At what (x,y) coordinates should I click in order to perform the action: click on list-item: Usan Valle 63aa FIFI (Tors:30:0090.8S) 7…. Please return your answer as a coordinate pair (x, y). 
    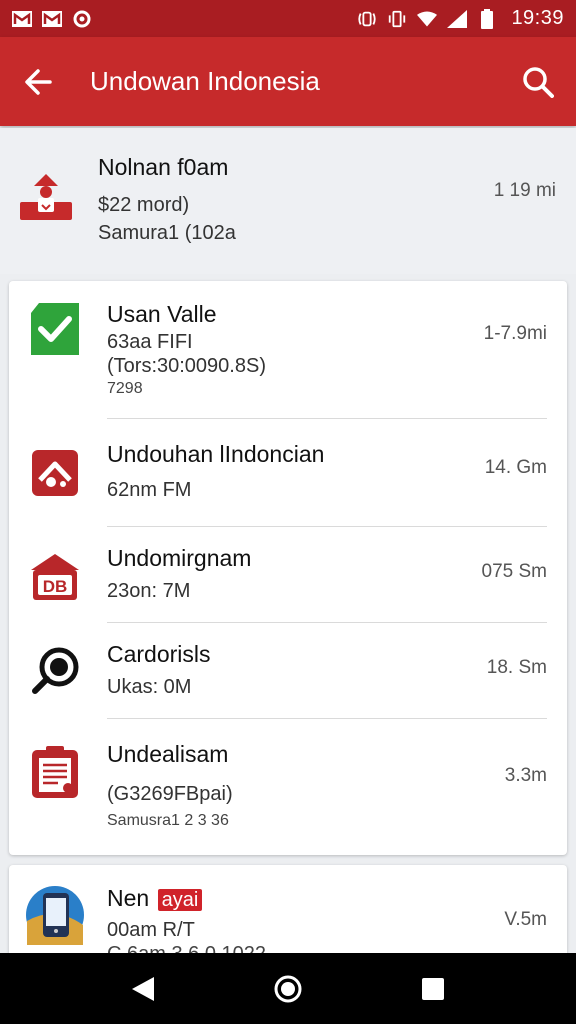
    Looking at the image, I should click on (288, 350).